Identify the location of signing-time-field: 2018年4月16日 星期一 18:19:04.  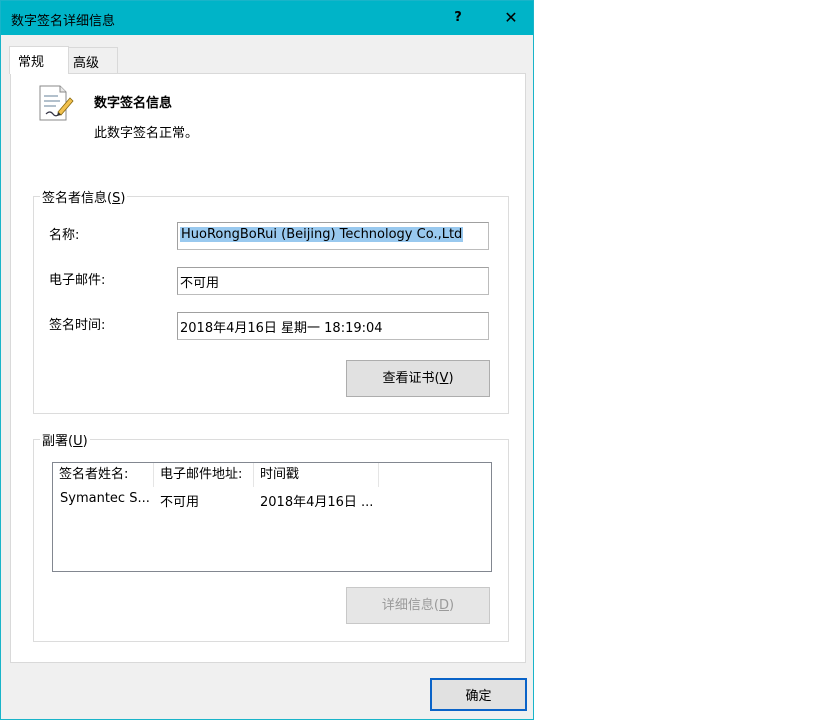
(333, 326).